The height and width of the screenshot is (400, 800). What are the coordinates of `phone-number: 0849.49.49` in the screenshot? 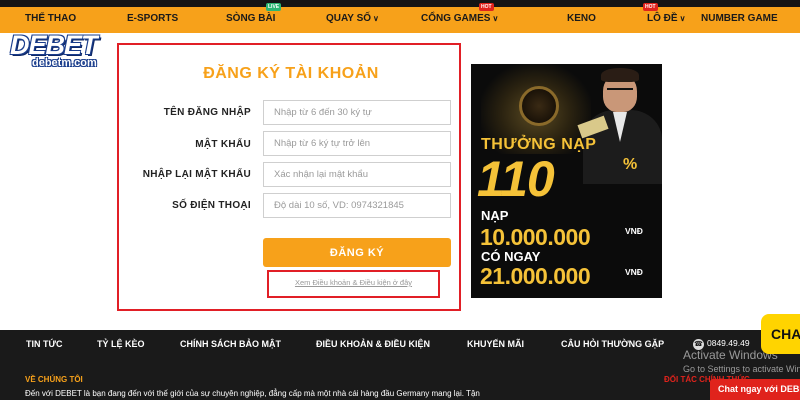 It's located at (728, 343).